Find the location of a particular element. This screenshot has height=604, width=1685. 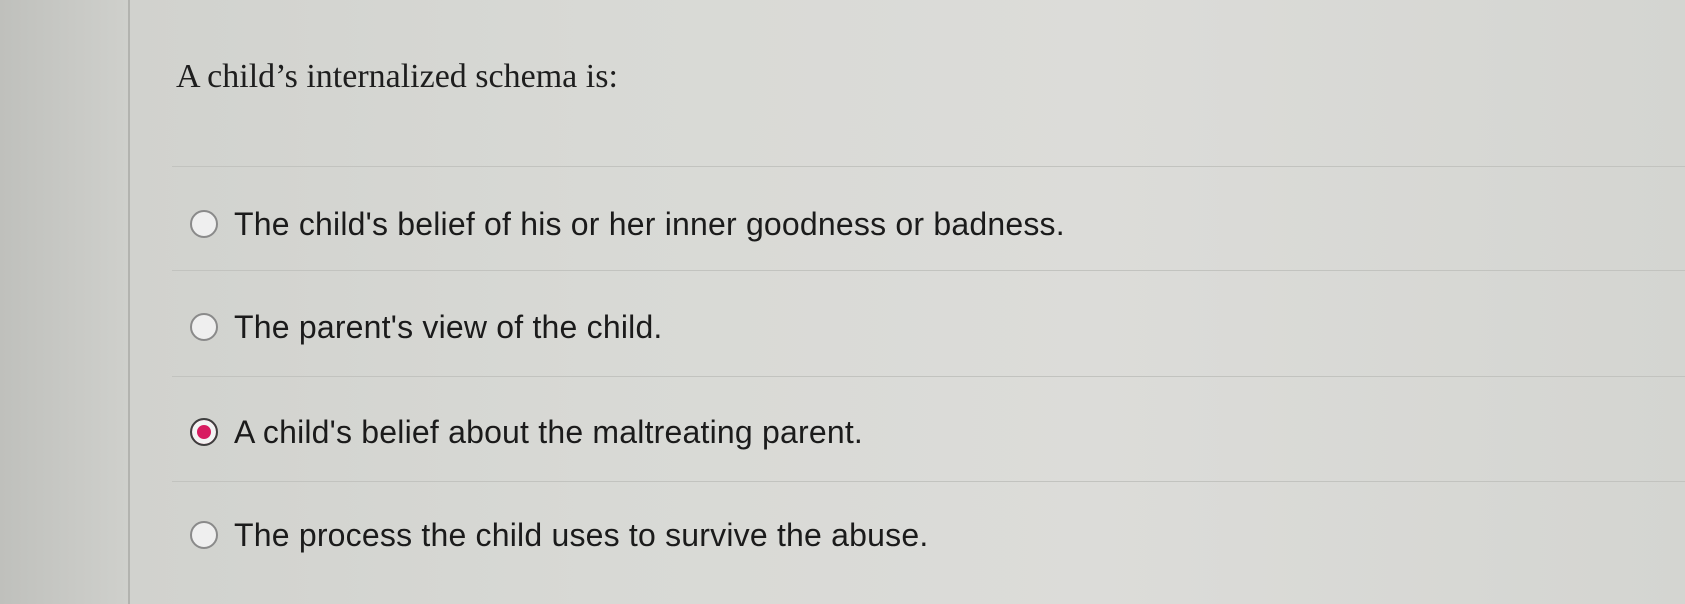

answer-option-2: The parent's view of the child. is located at coordinates (426, 327).